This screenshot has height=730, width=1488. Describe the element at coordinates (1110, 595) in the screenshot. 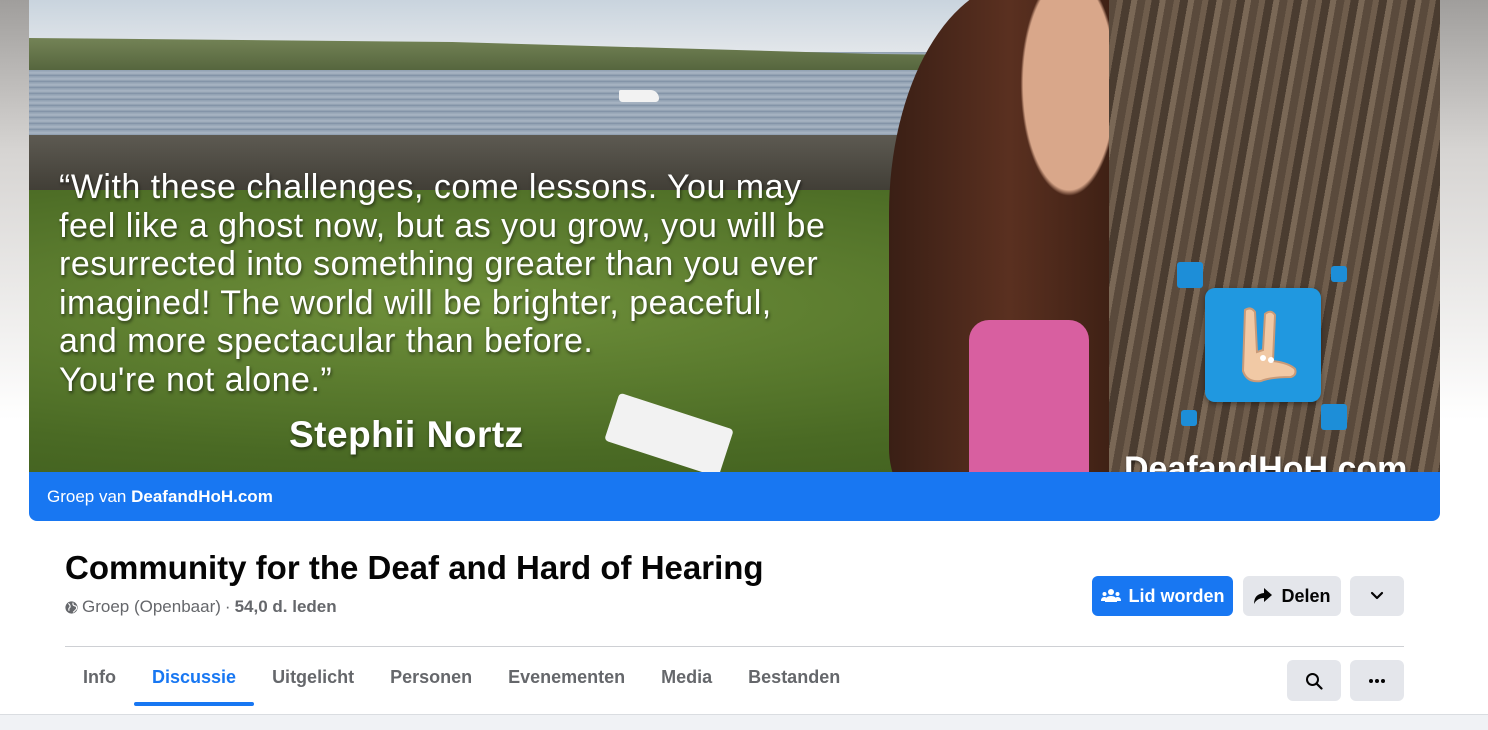

I see `people-icon` at that location.